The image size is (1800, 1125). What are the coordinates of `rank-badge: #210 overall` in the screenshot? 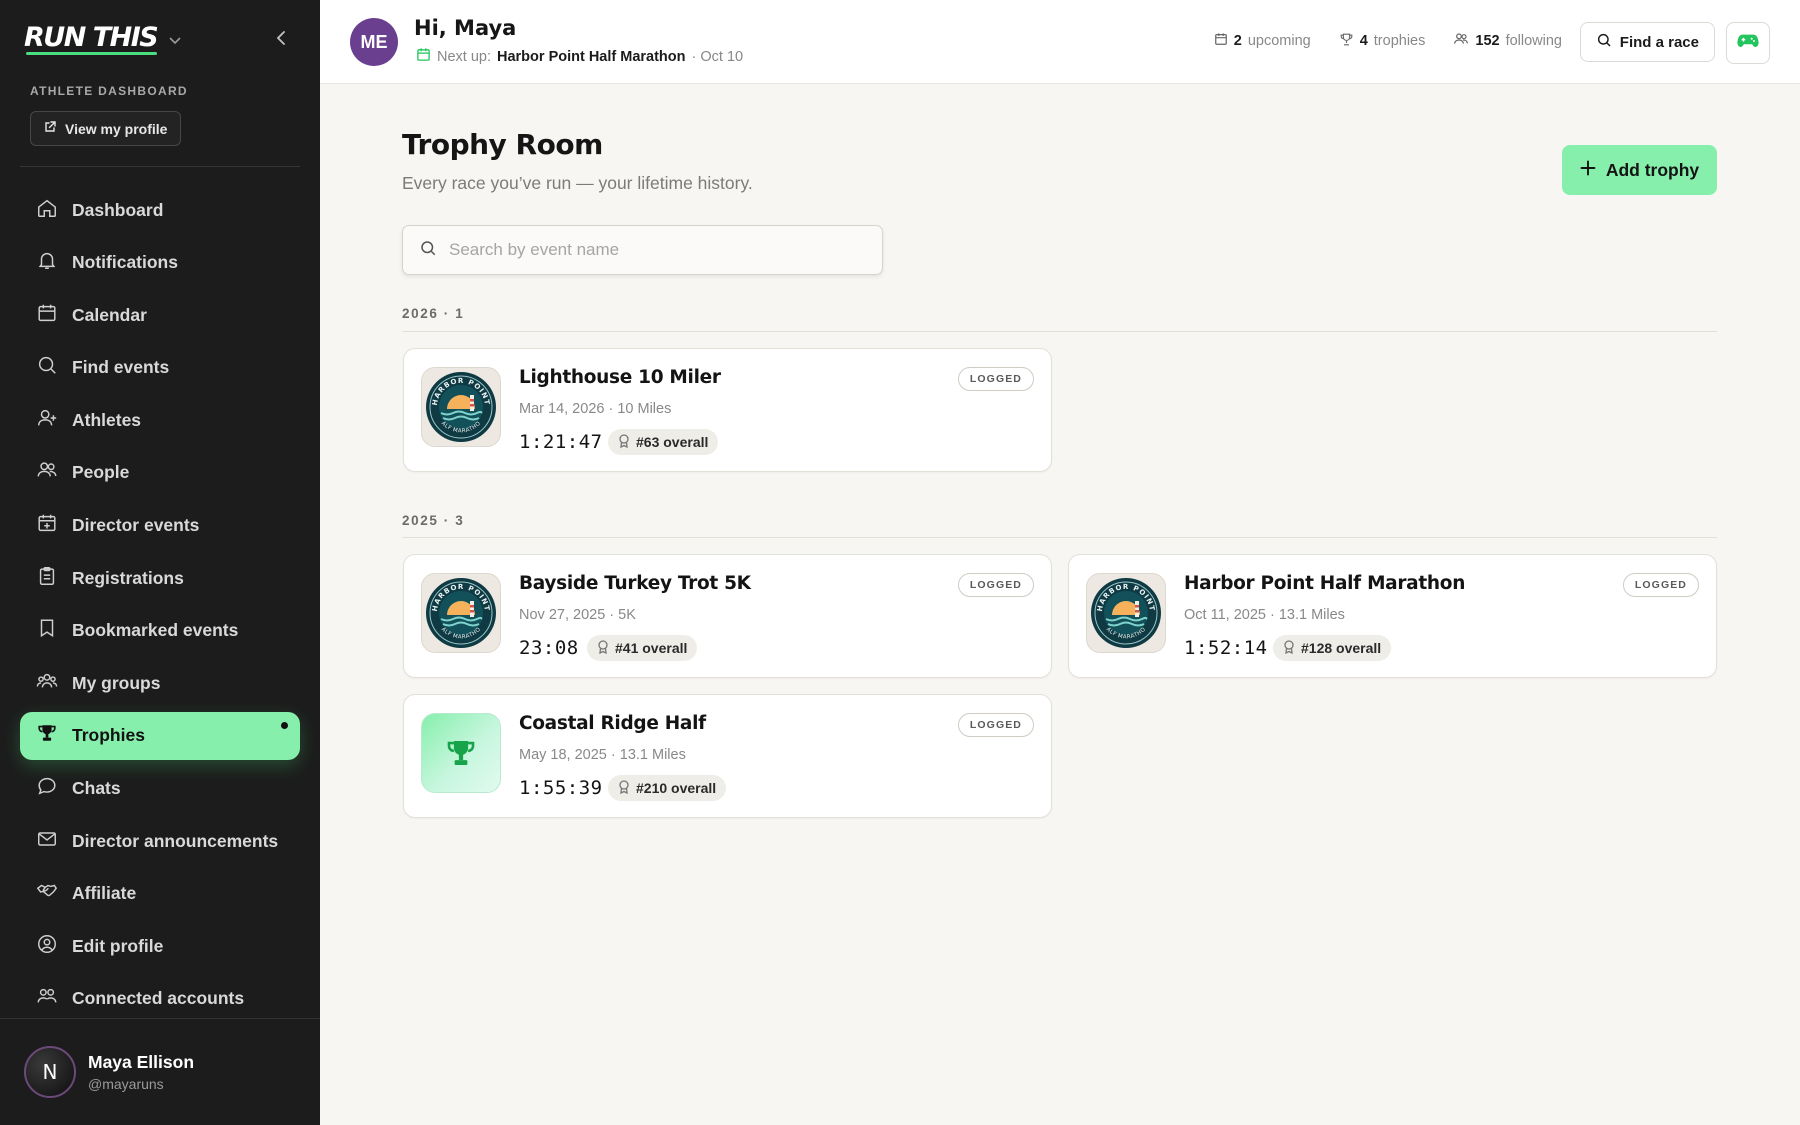 It's located at (667, 788).